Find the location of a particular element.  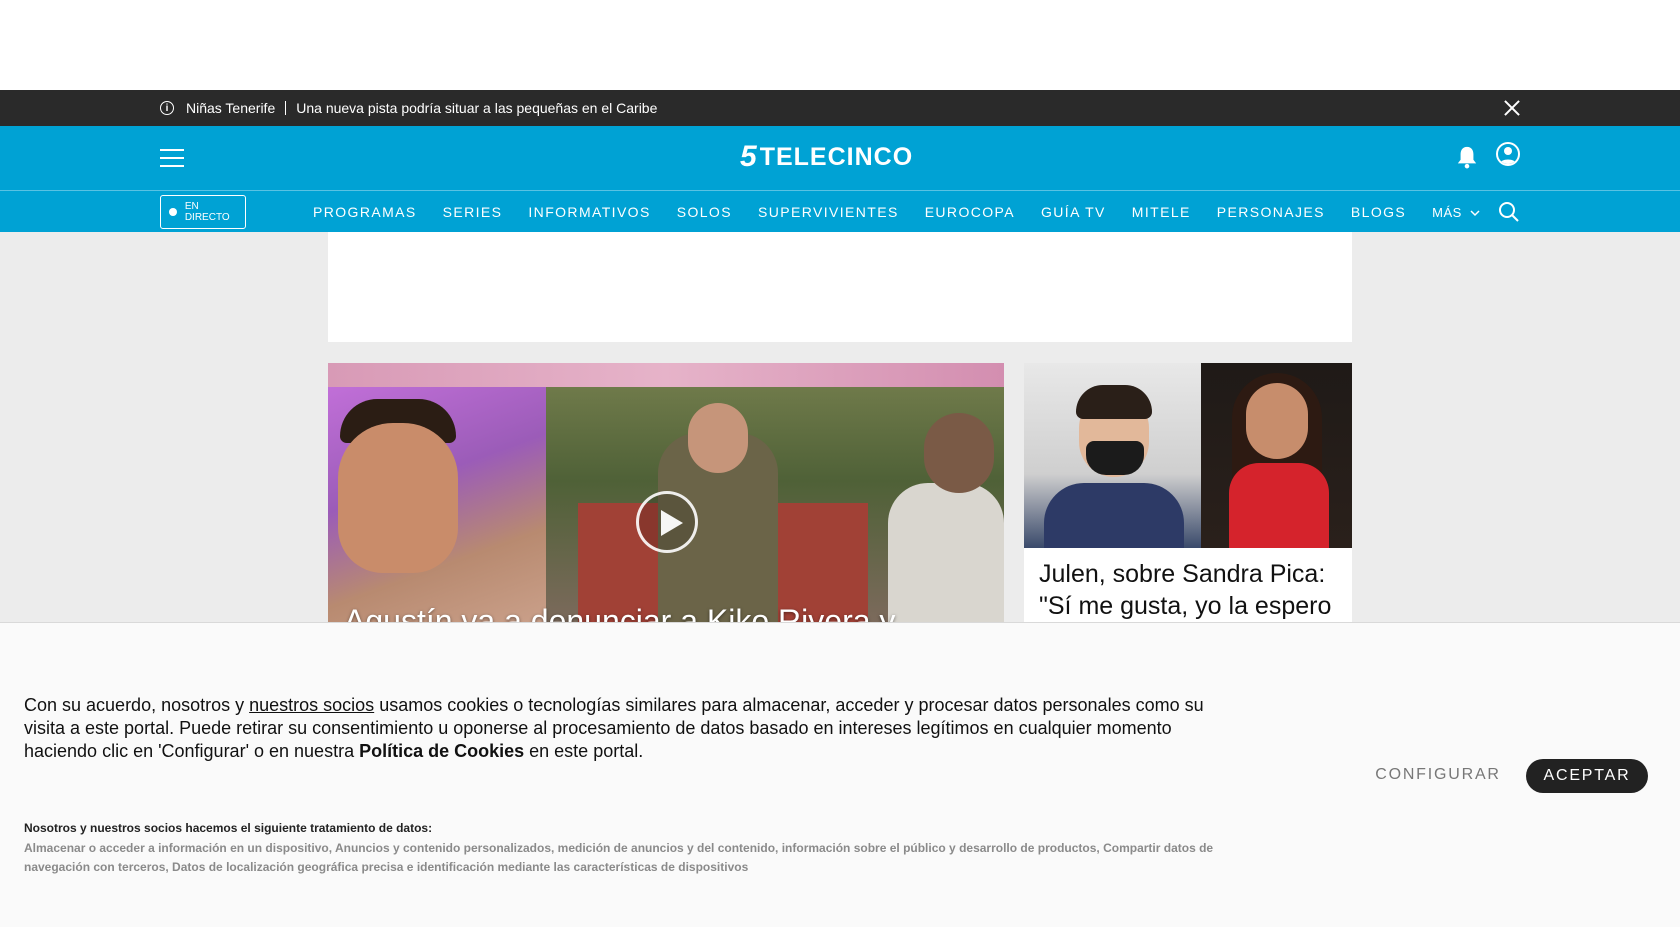

nav-item-solos: SOLOS is located at coordinates (704, 212).